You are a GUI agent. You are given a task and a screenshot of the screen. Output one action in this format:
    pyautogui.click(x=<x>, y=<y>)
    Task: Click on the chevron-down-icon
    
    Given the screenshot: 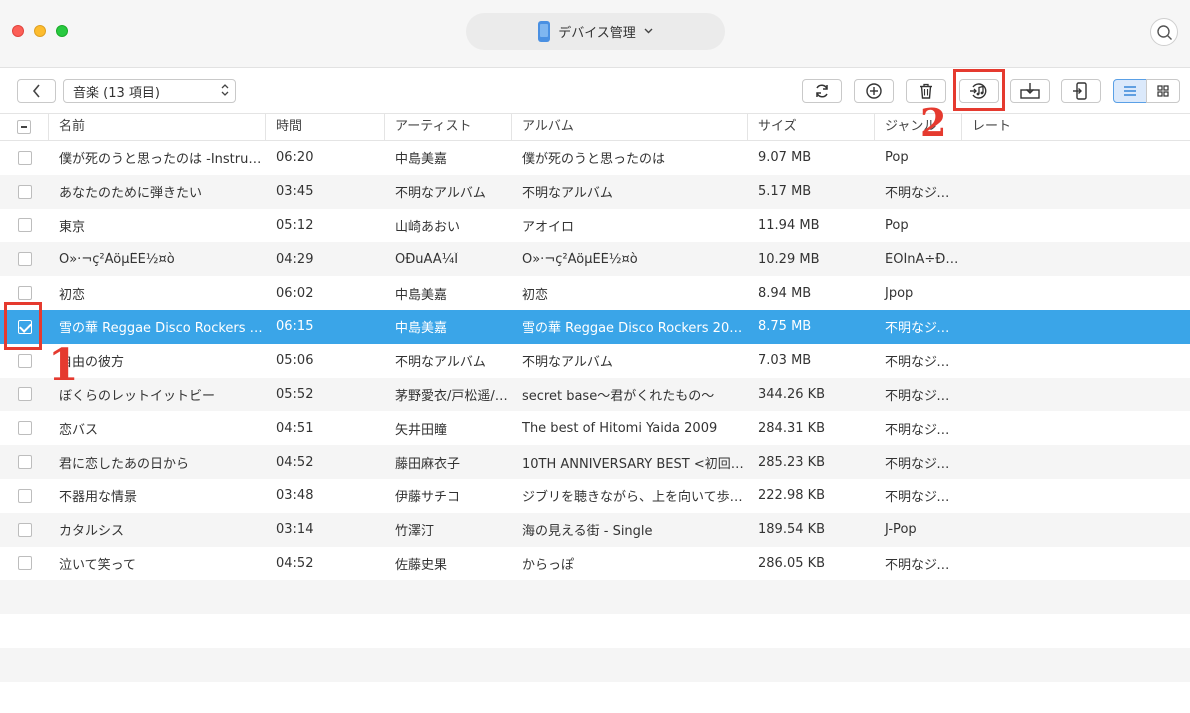 What is the action you would take?
    pyautogui.click(x=648, y=31)
    